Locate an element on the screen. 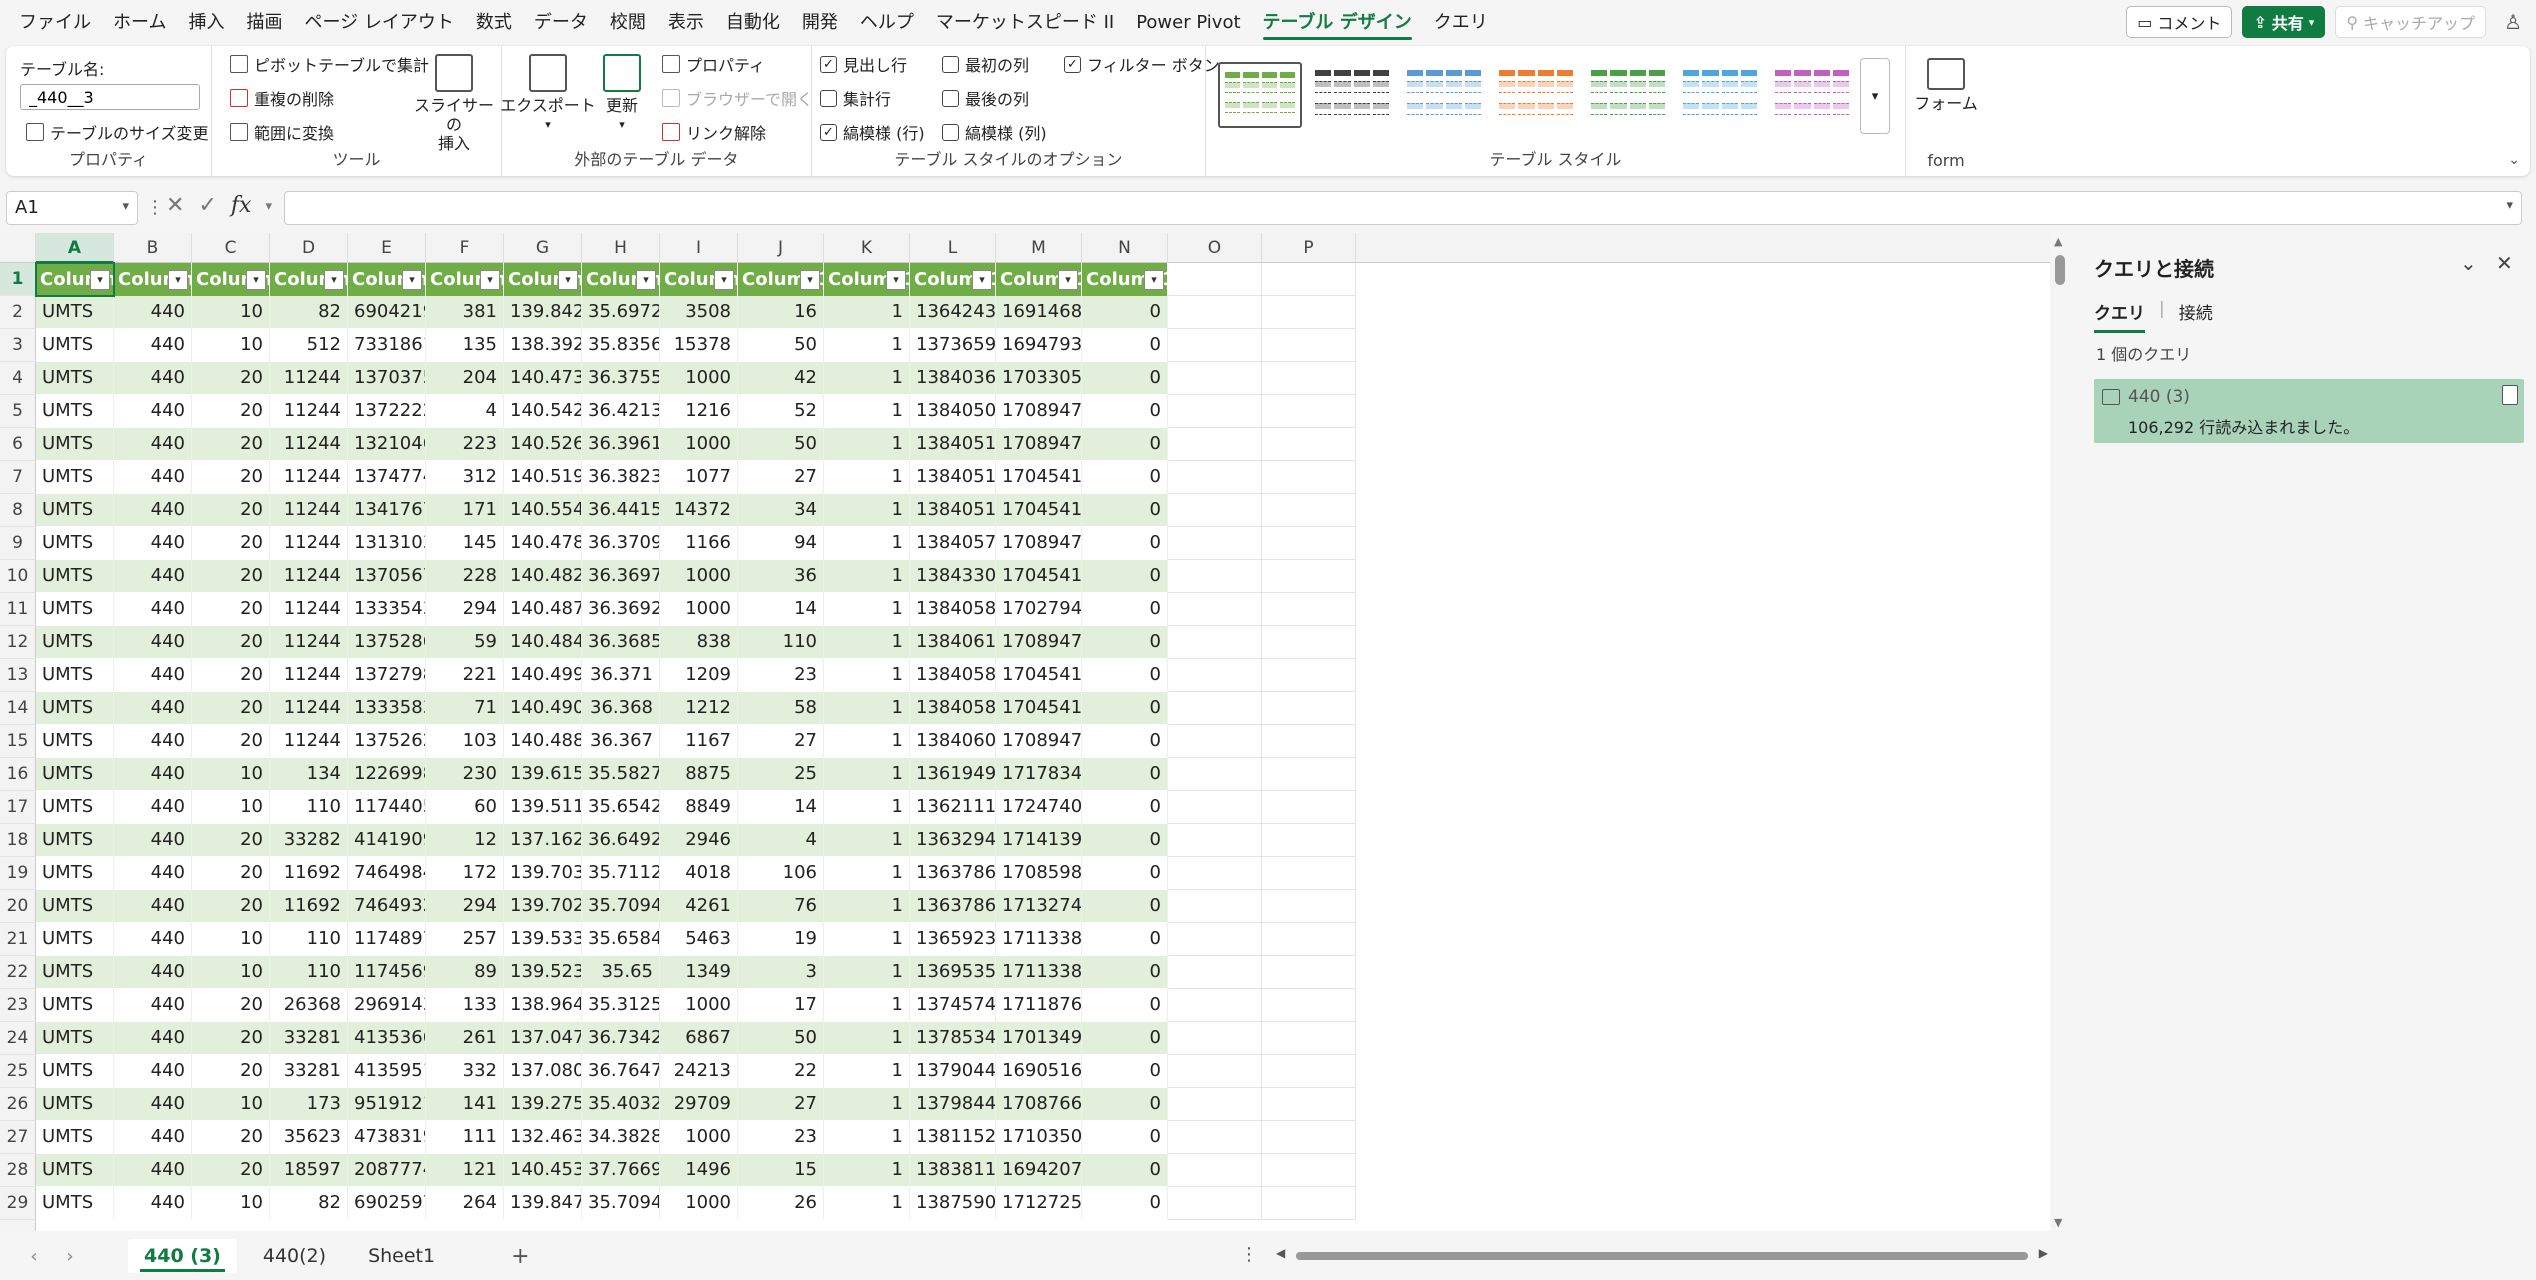 Image resolution: width=2536 pixels, height=1280 pixels. table-cell: 1704541215 is located at coordinates (1039, 576).